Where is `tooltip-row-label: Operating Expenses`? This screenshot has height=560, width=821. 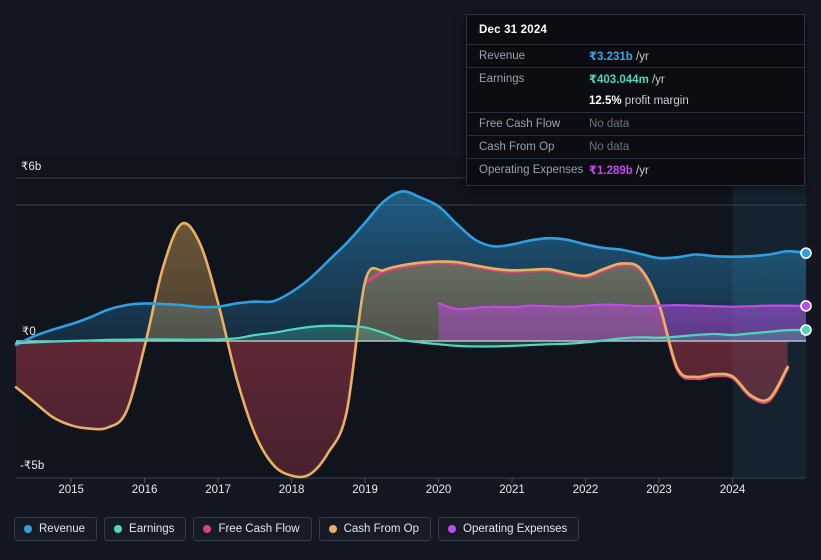
tooltip-row-label: Operating Expenses is located at coordinates (531, 170).